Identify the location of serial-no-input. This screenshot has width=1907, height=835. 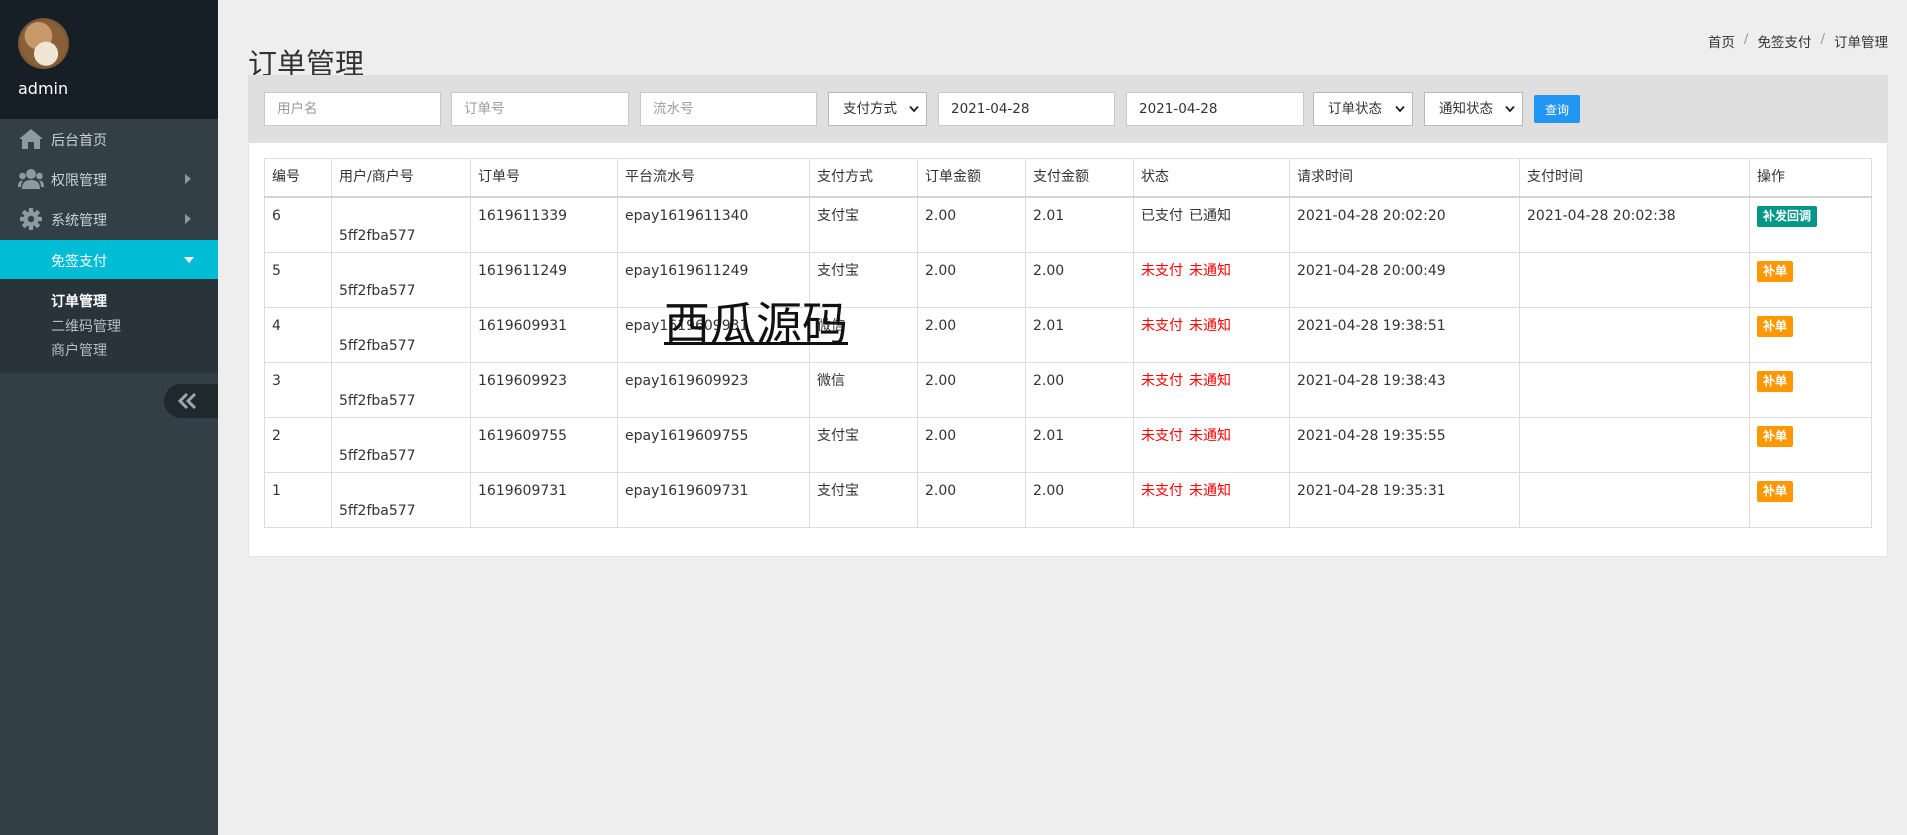
(728, 109).